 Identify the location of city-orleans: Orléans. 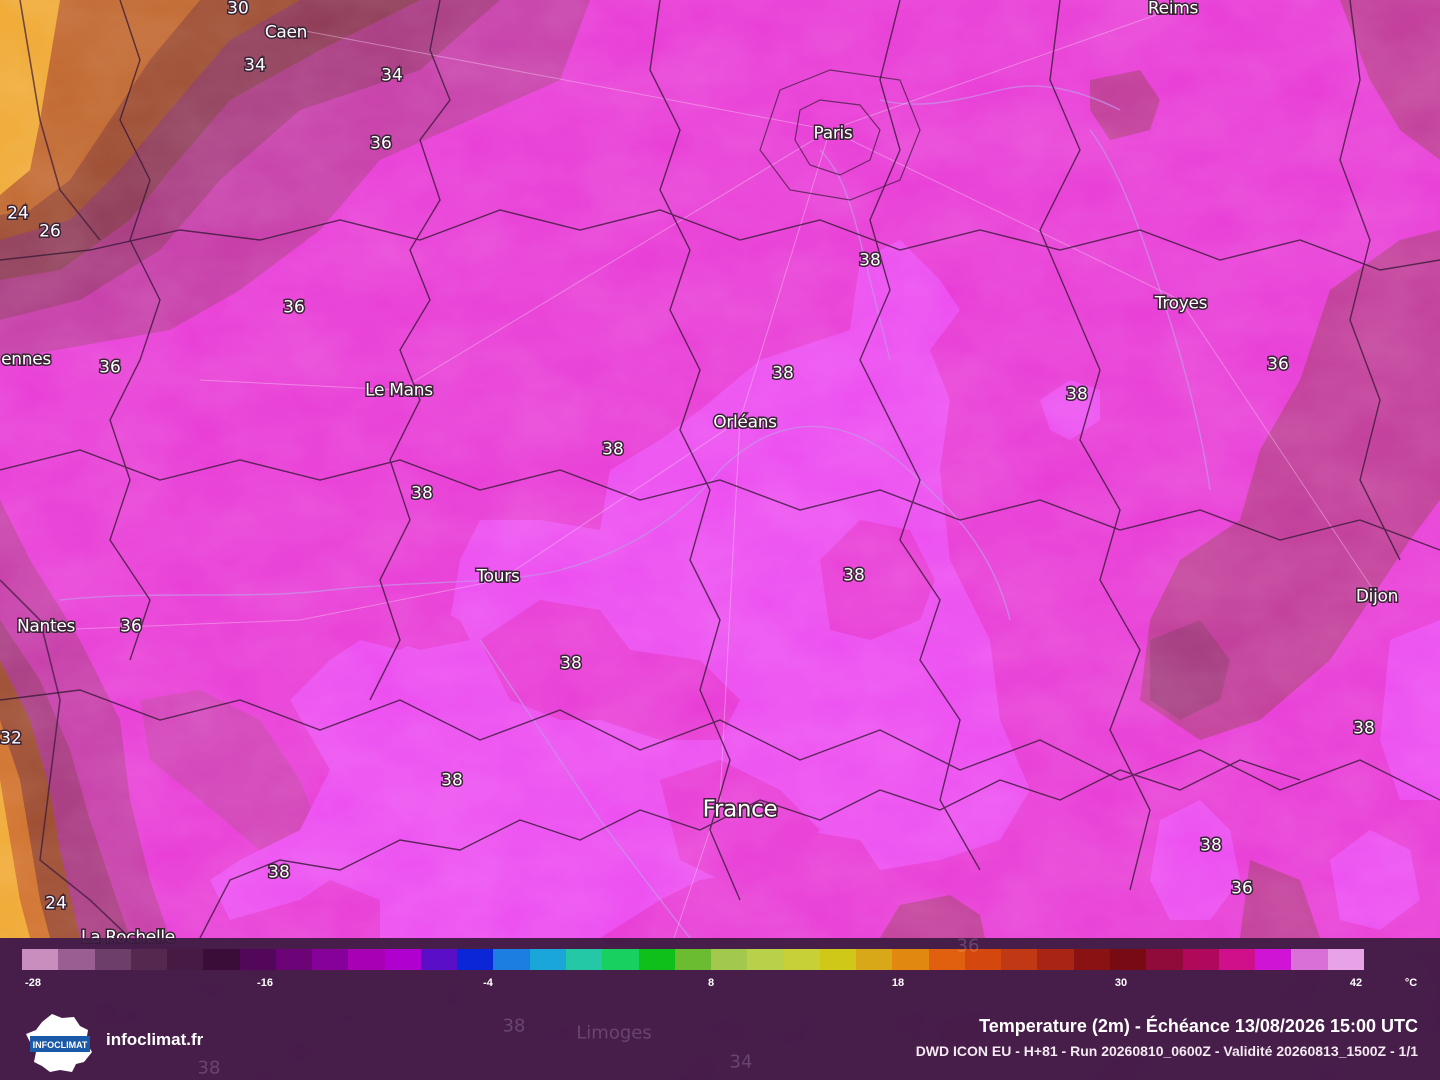
(745, 422).